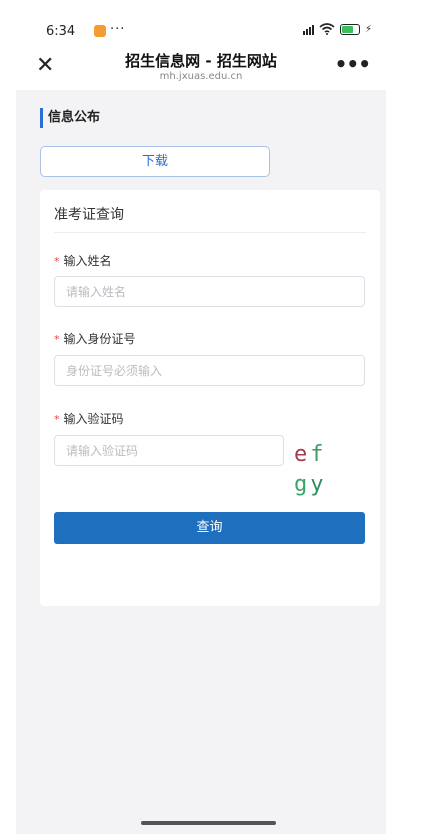 The width and height of the screenshot is (426, 834). I want to click on captcha-label-text: 输入验证码, so click(93, 419).